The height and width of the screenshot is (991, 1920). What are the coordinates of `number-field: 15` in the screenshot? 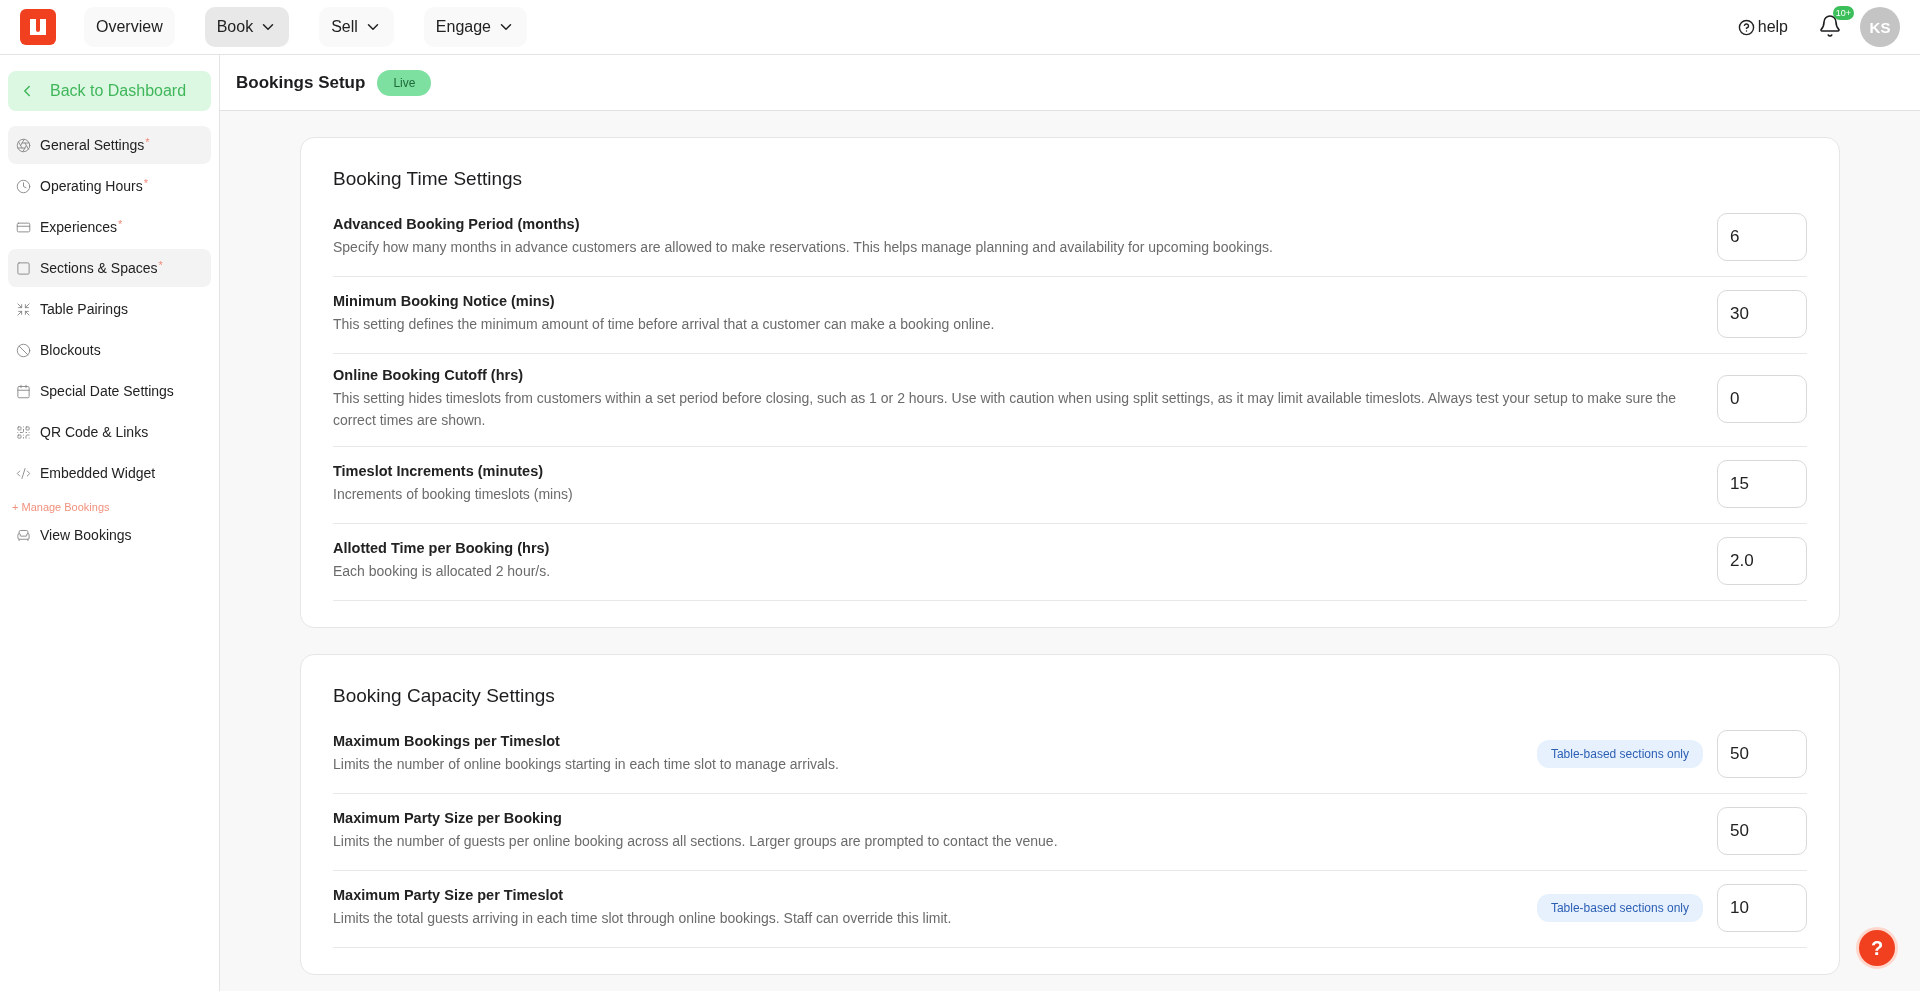 It's located at (1762, 484).